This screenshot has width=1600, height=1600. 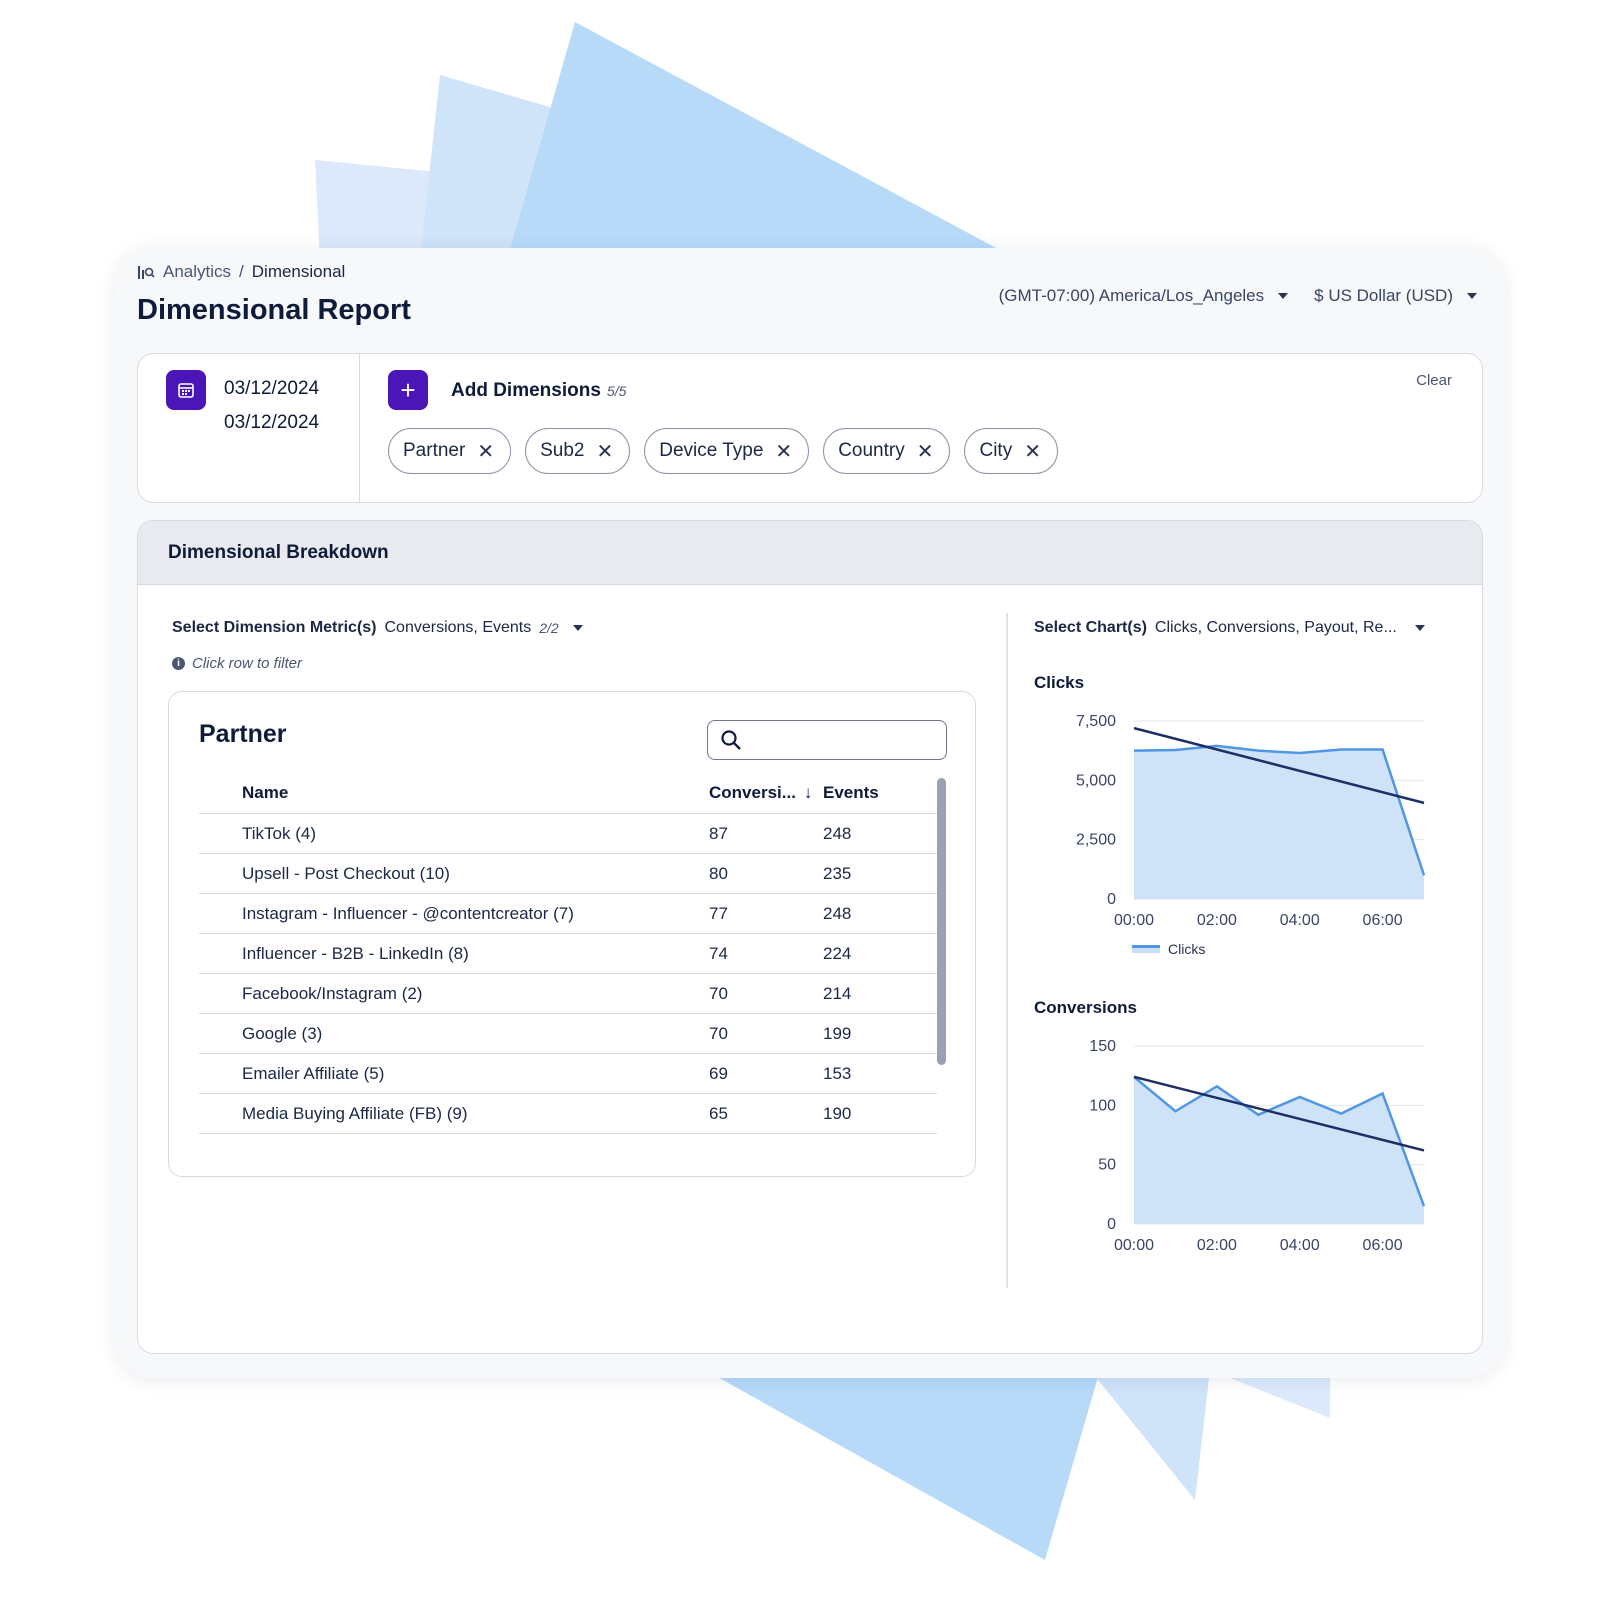 I want to click on cell-name: Media Buying Affiliate (FB) (9), so click(x=355, y=1113).